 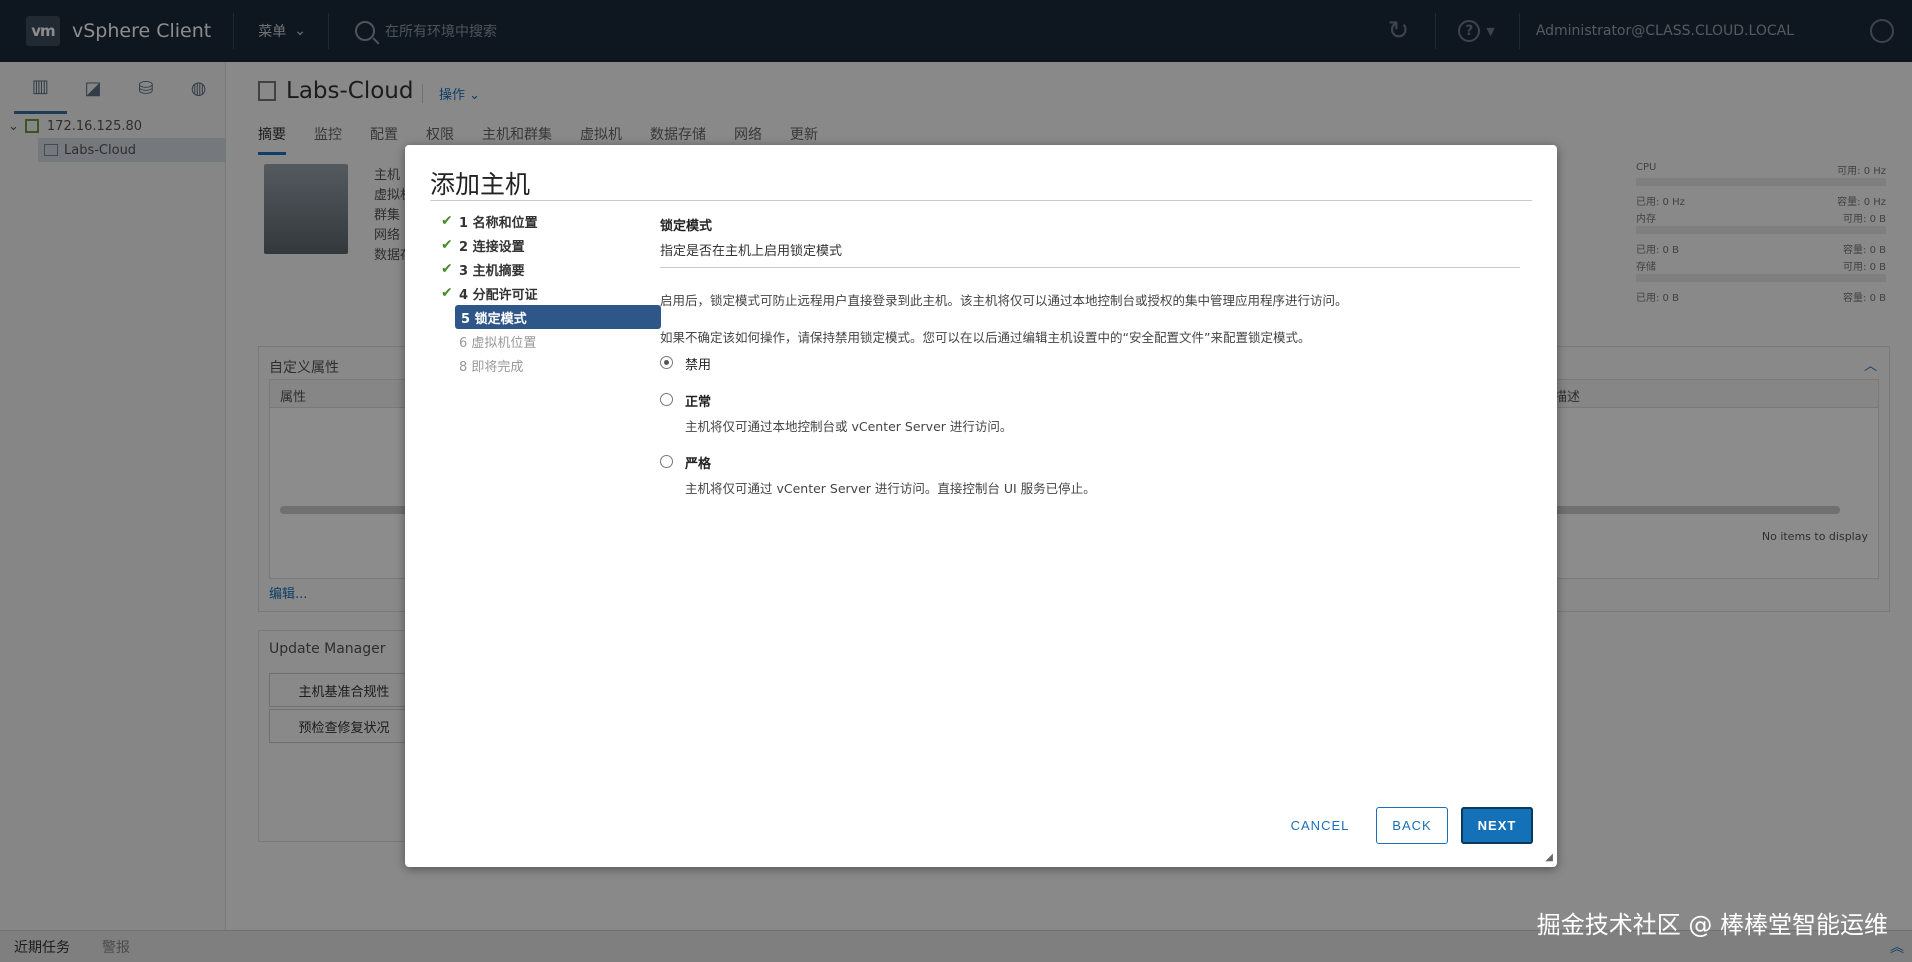 What do you see at coordinates (1090, 413) in the screenshot?
I see `lockdown-option-normal: 正常 主机将仅可通过本地控制台或 vCenter Server 进行访问。` at bounding box center [1090, 413].